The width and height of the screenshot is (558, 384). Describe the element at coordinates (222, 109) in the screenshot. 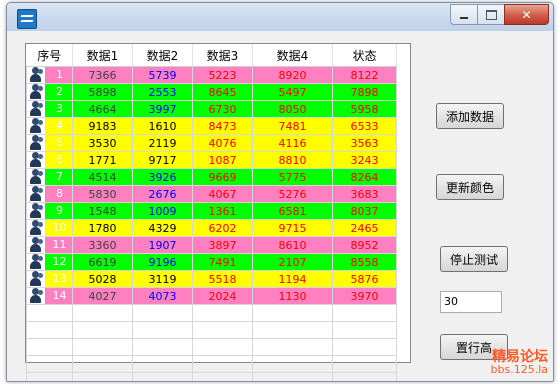

I see `table-cell: 6730` at that location.